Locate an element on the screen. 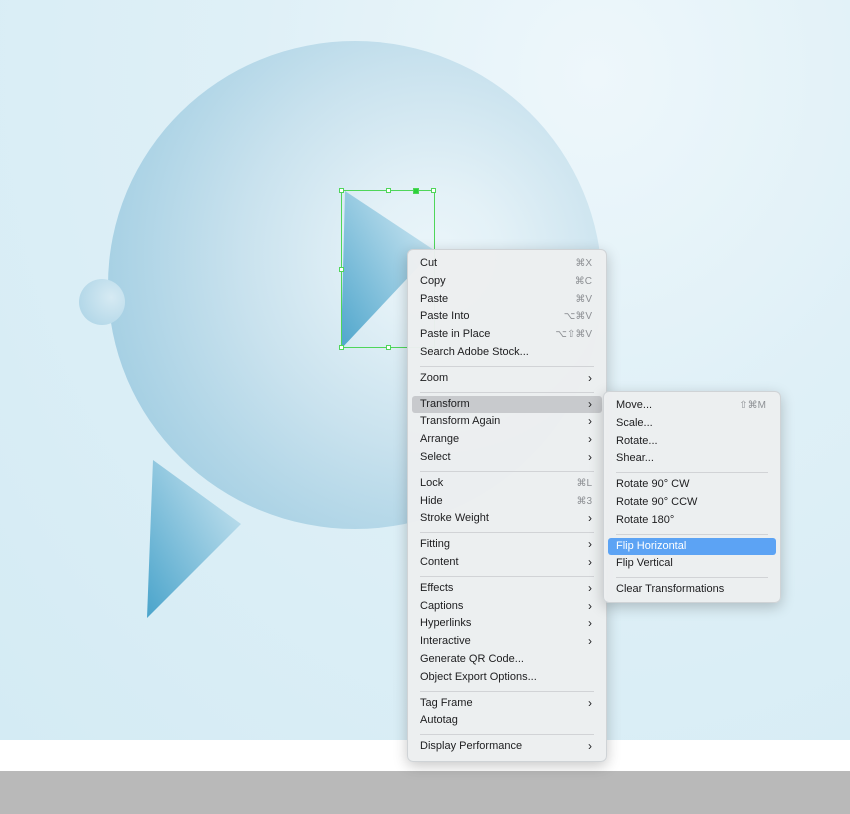 The image size is (850, 814). menu-item-label: Hide is located at coordinates (431, 500).